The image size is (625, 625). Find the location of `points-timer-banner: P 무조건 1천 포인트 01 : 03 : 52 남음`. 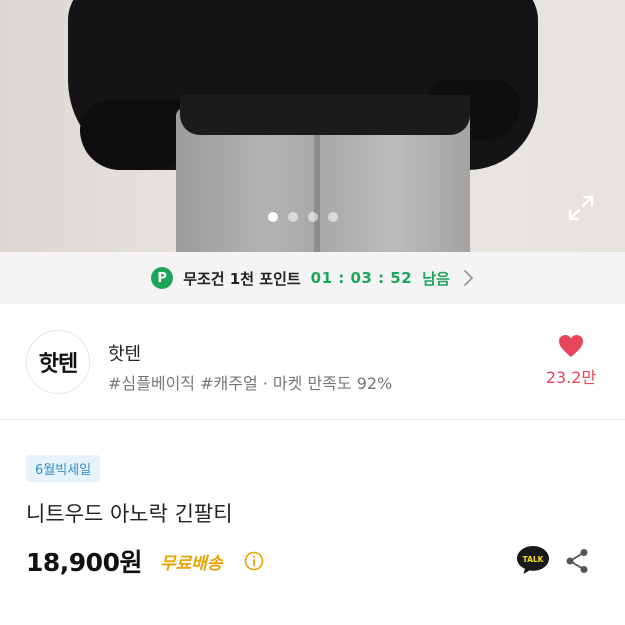

points-timer-banner: P 무조건 1천 포인트 01 : 03 : 52 남음 is located at coordinates (312, 278).